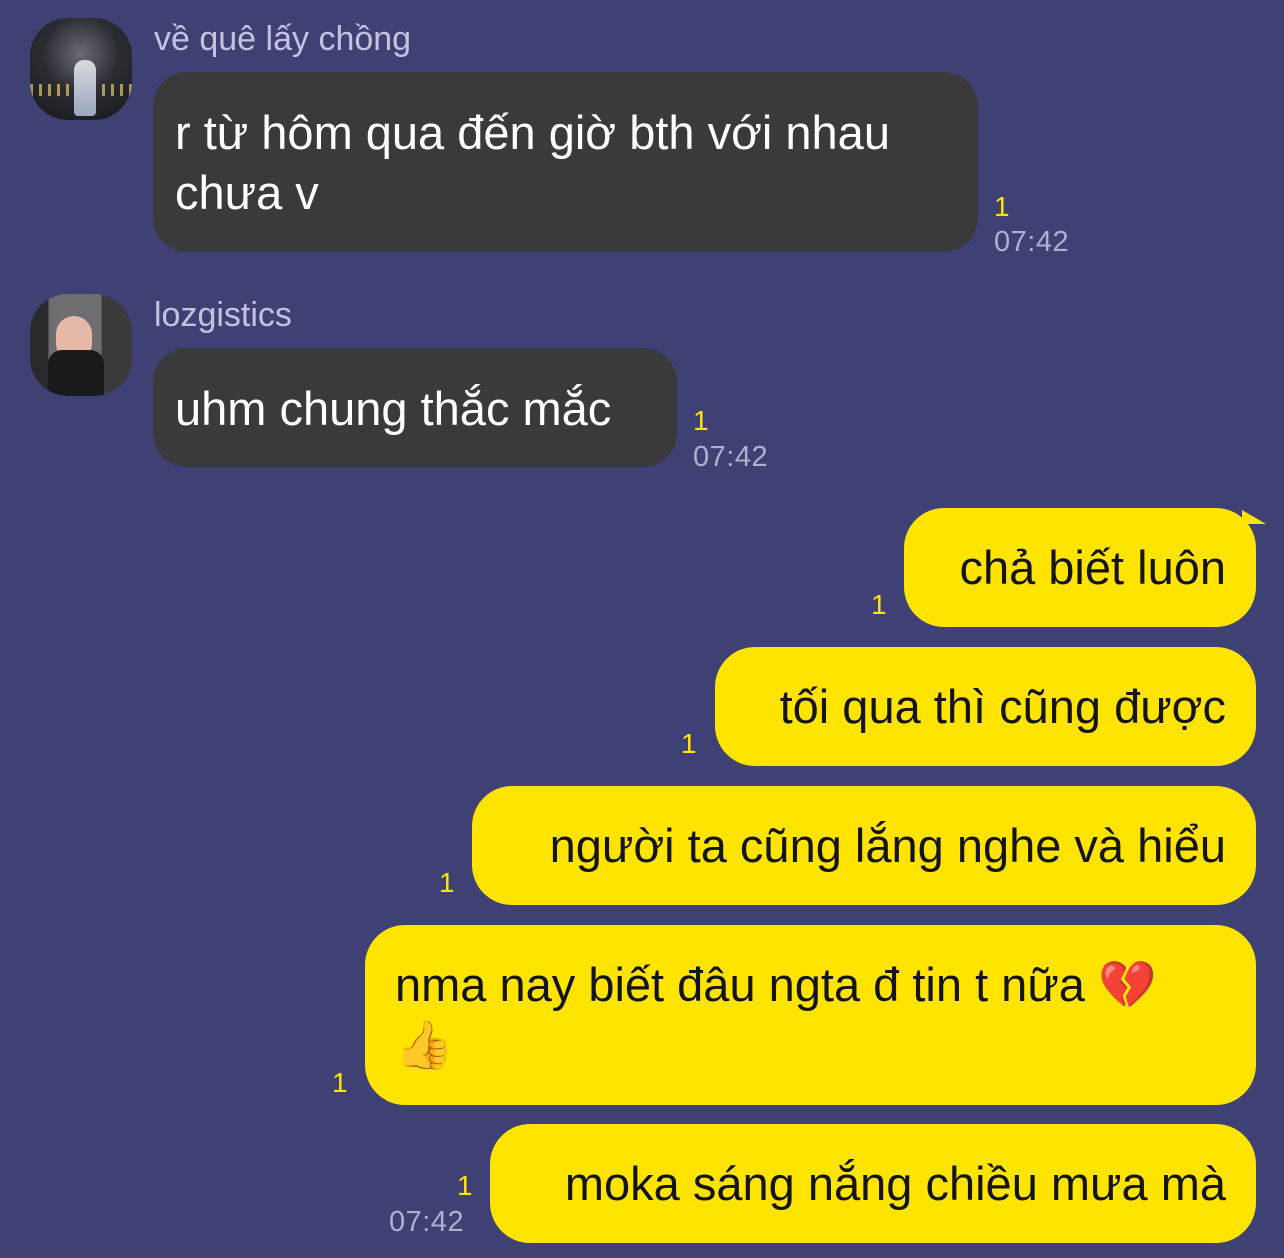 Image resolution: width=1284 pixels, height=1258 pixels. Describe the element at coordinates (895, 1183) in the screenshot. I see `message-text-line: moka sáng nắng chiều mưa mà` at that location.